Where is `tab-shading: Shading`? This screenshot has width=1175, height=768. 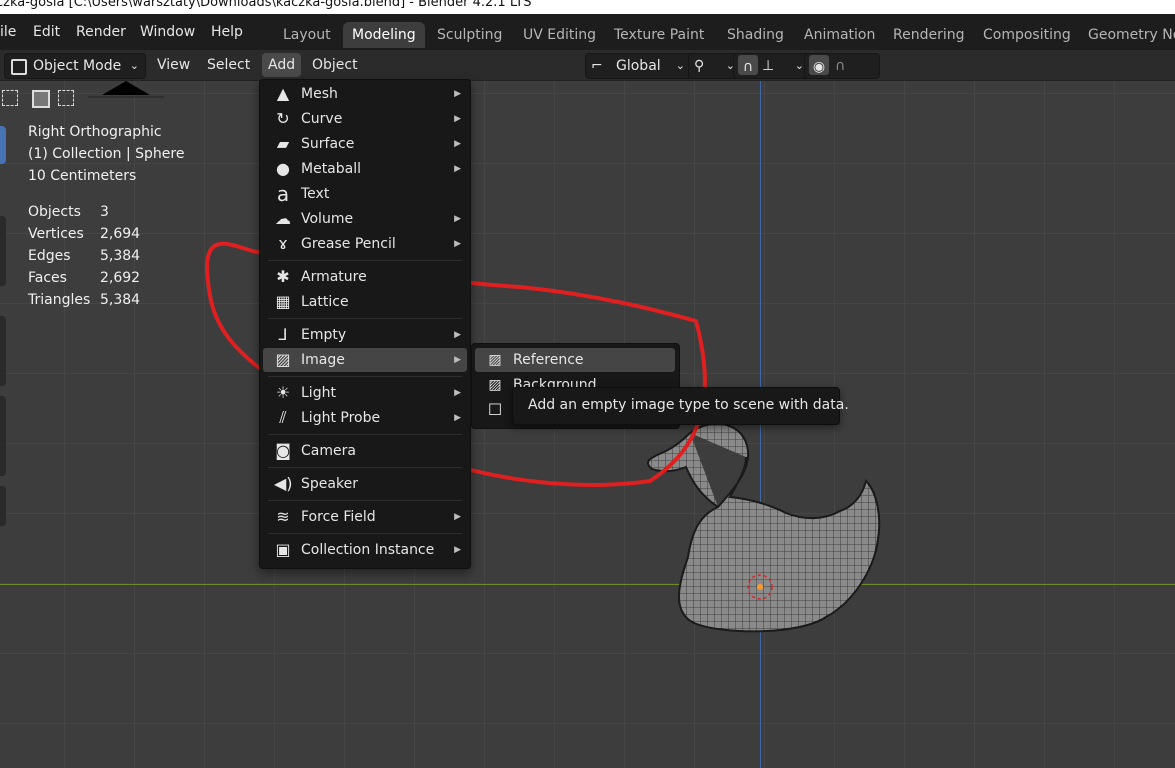
tab-shading: Shading is located at coordinates (755, 35).